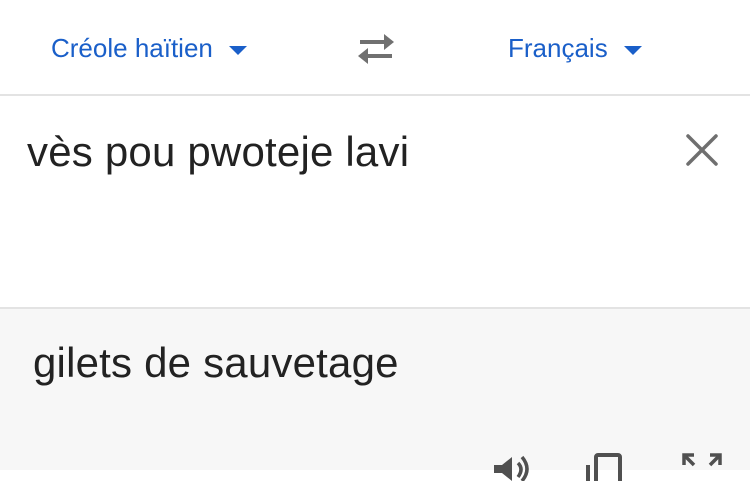 This screenshot has width=750, height=486. Describe the element at coordinates (216, 362) in the screenshot. I see `translated-text: gilets de sauvetage` at that location.